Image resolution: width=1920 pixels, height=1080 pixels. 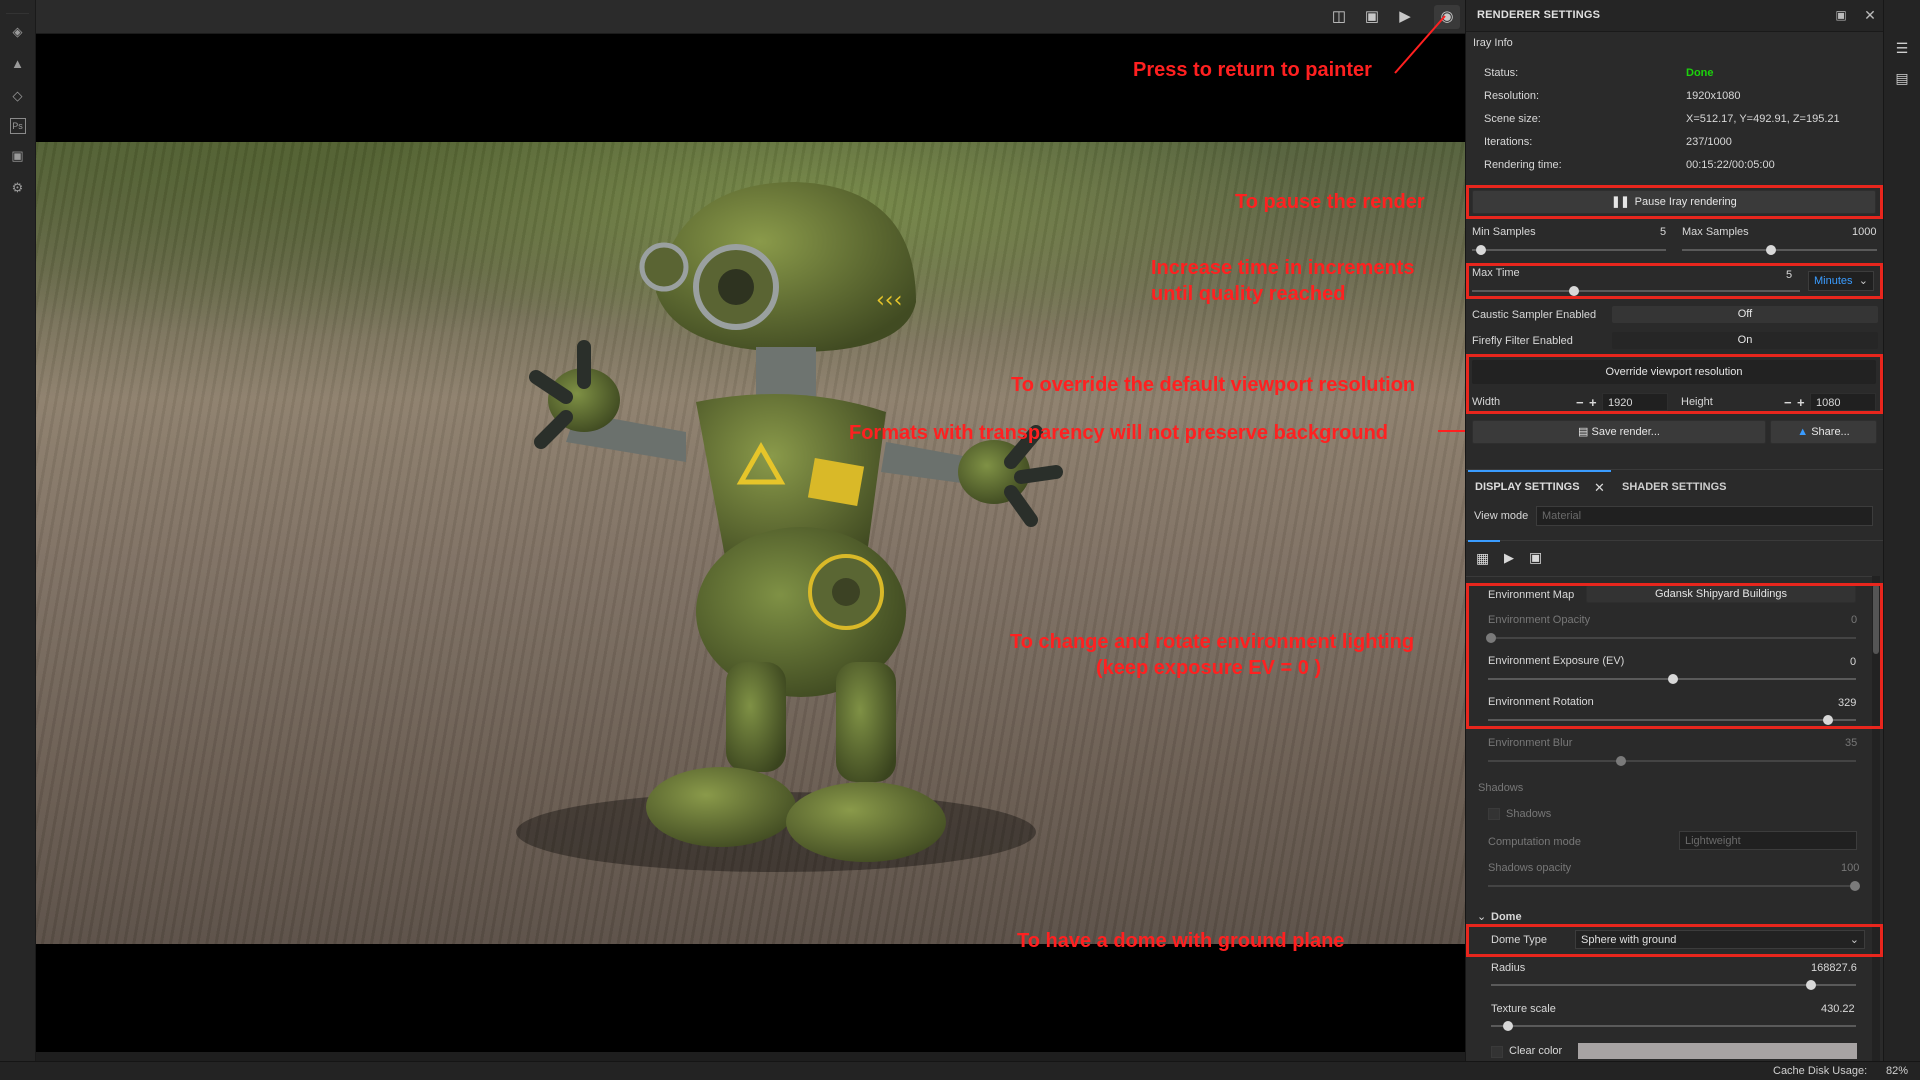 I want to click on tab-indicator, so click(x=1539, y=471).